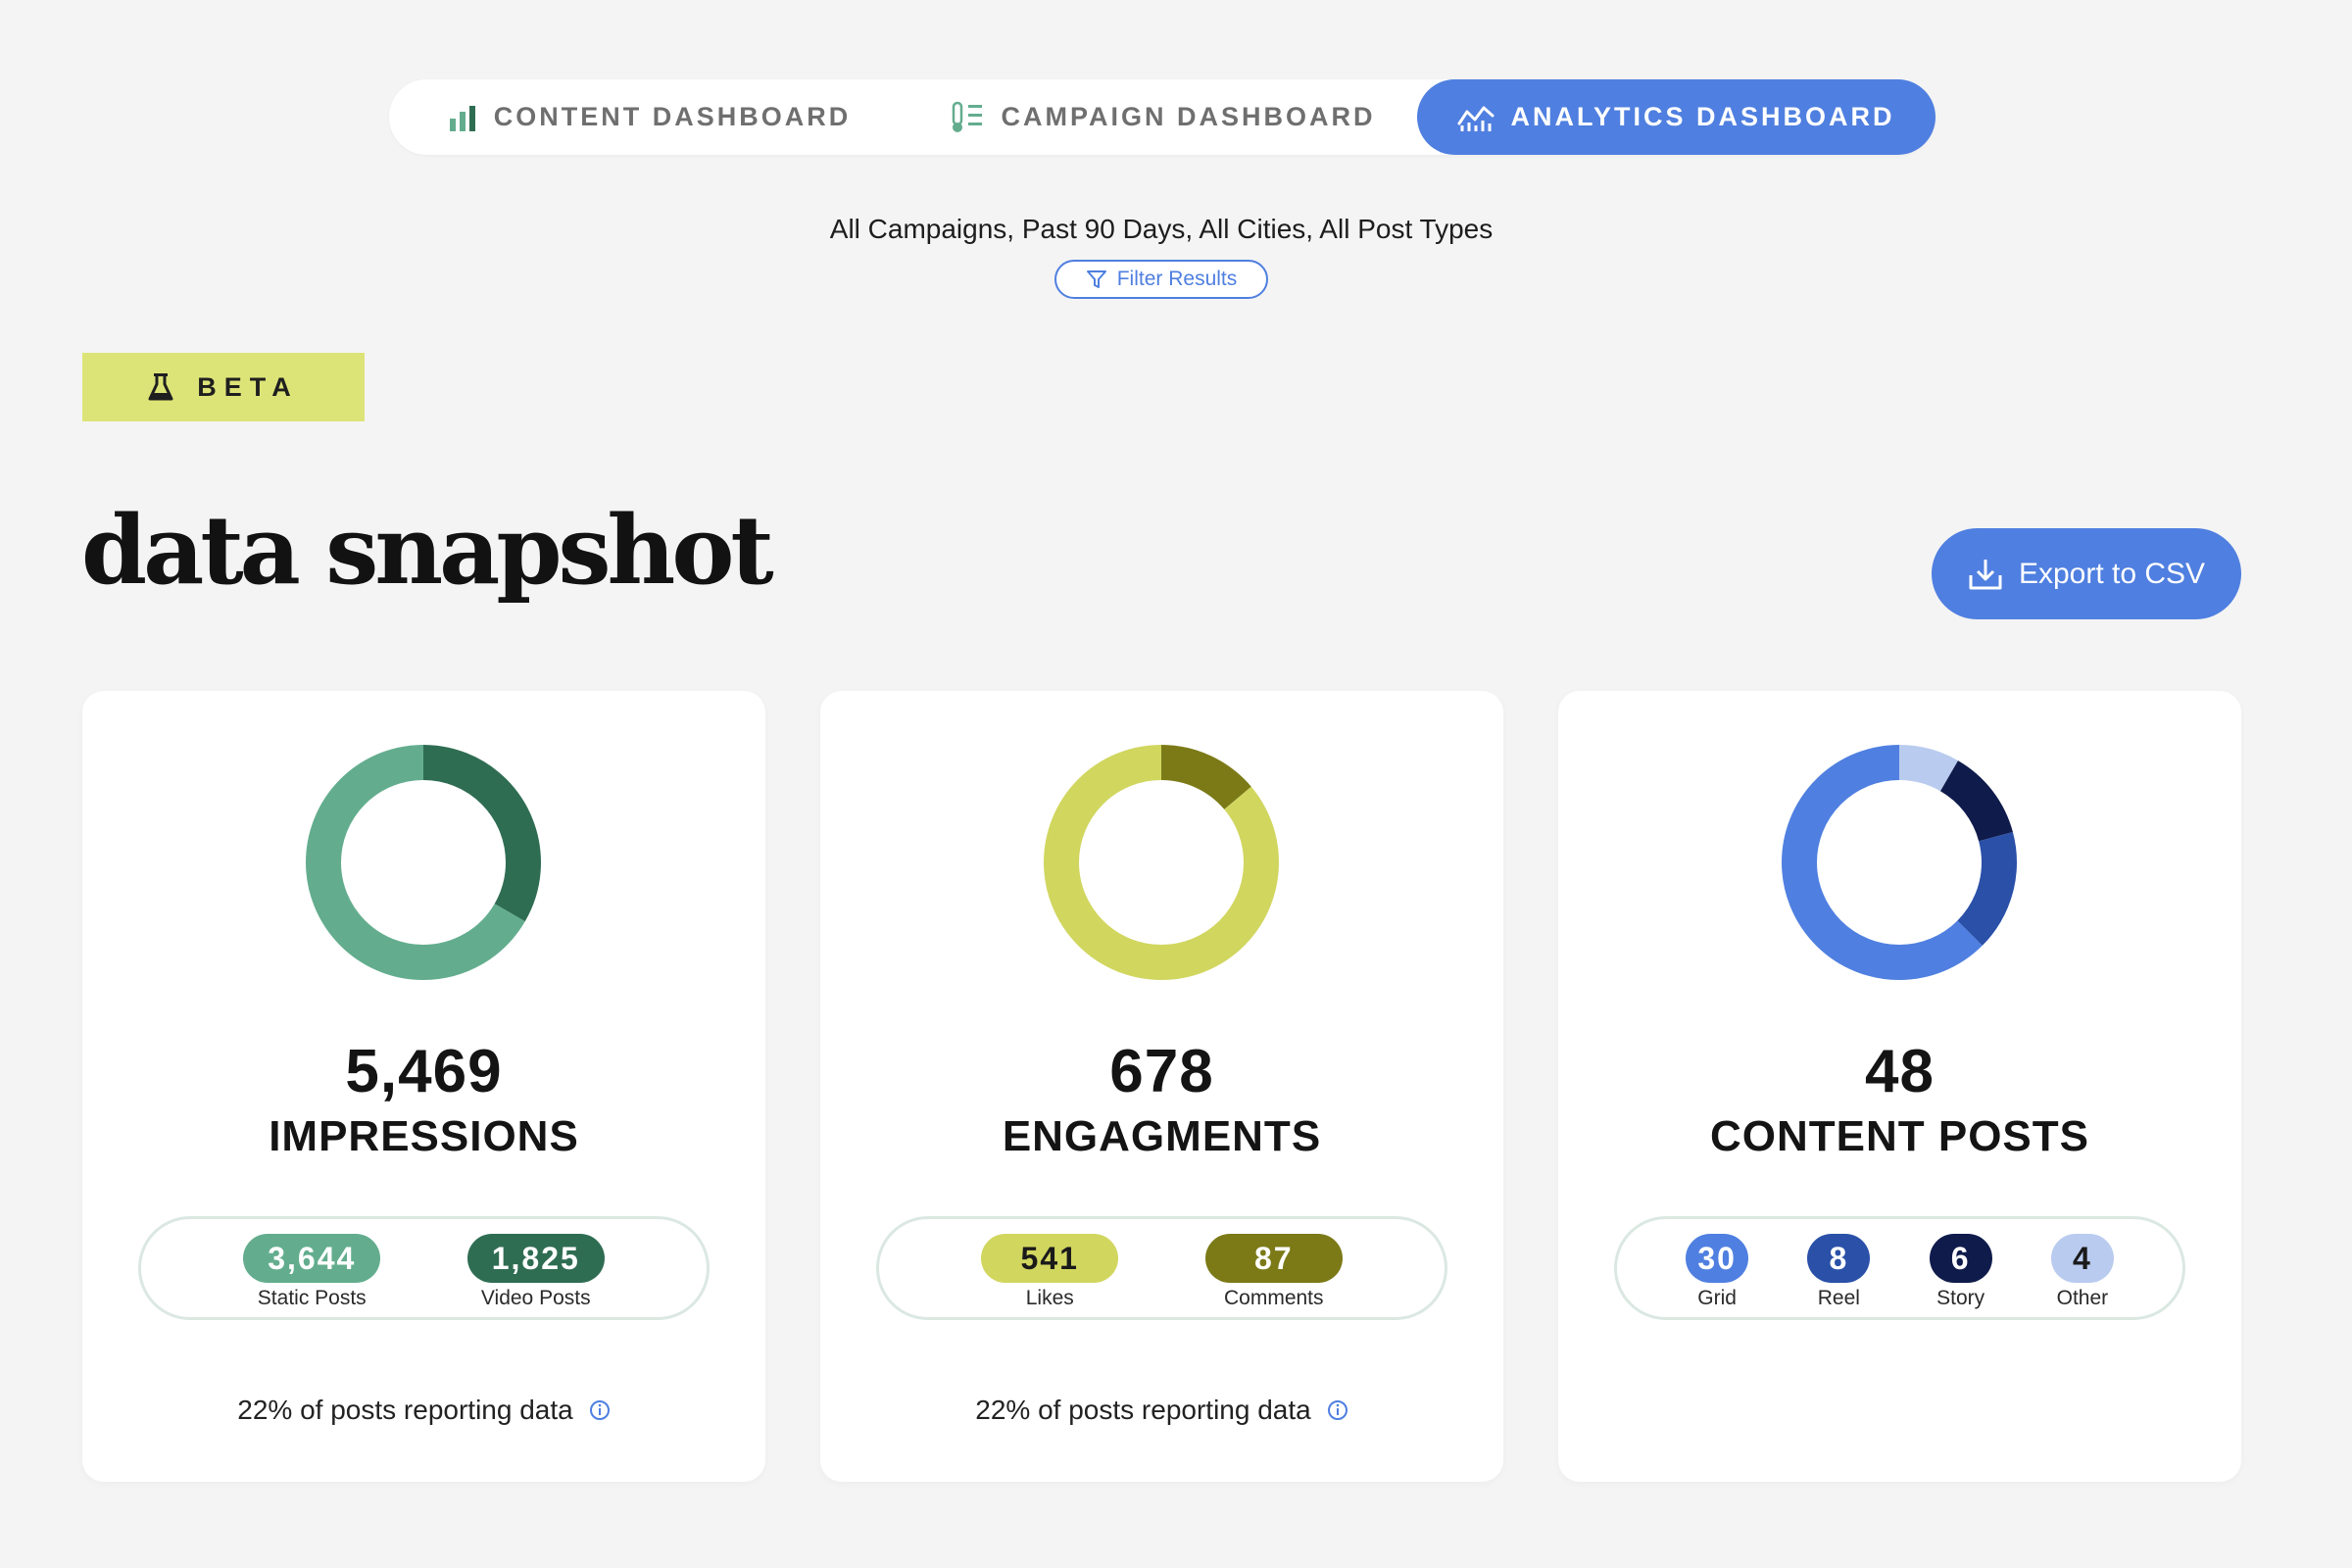 The height and width of the screenshot is (1568, 2352). I want to click on pill-caption: Static Posts, so click(312, 1298).